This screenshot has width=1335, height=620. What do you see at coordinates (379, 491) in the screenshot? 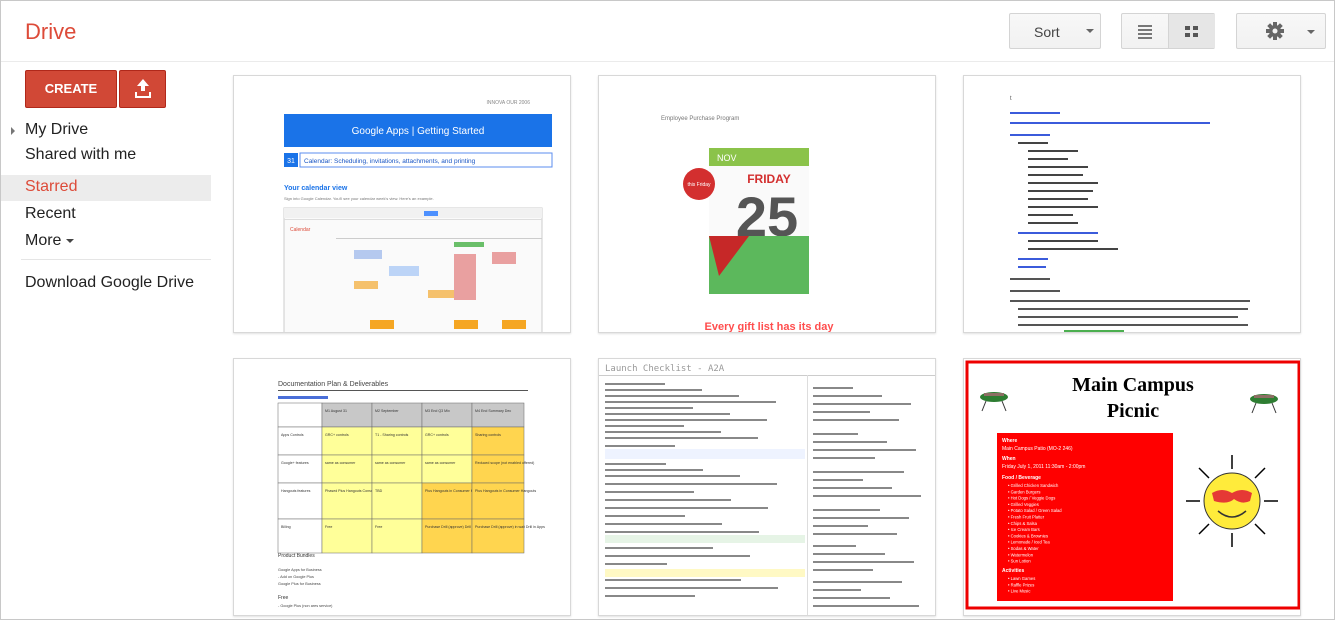
I see `table-cell-text: TBD` at bounding box center [379, 491].